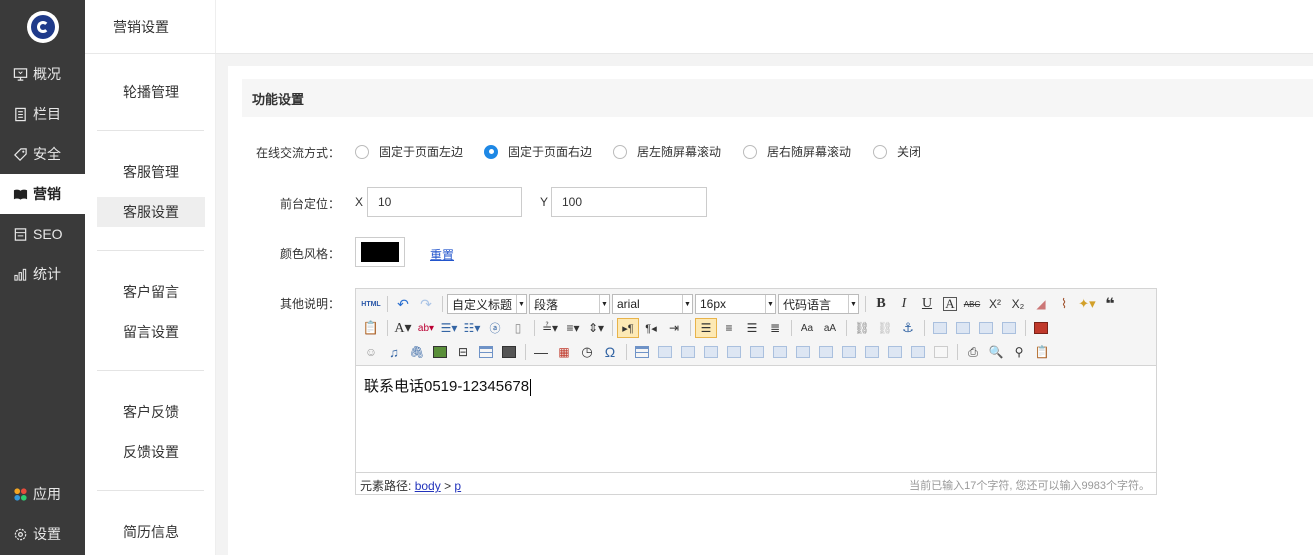  What do you see at coordinates (380, 252) in the screenshot?
I see `color-picker` at bounding box center [380, 252].